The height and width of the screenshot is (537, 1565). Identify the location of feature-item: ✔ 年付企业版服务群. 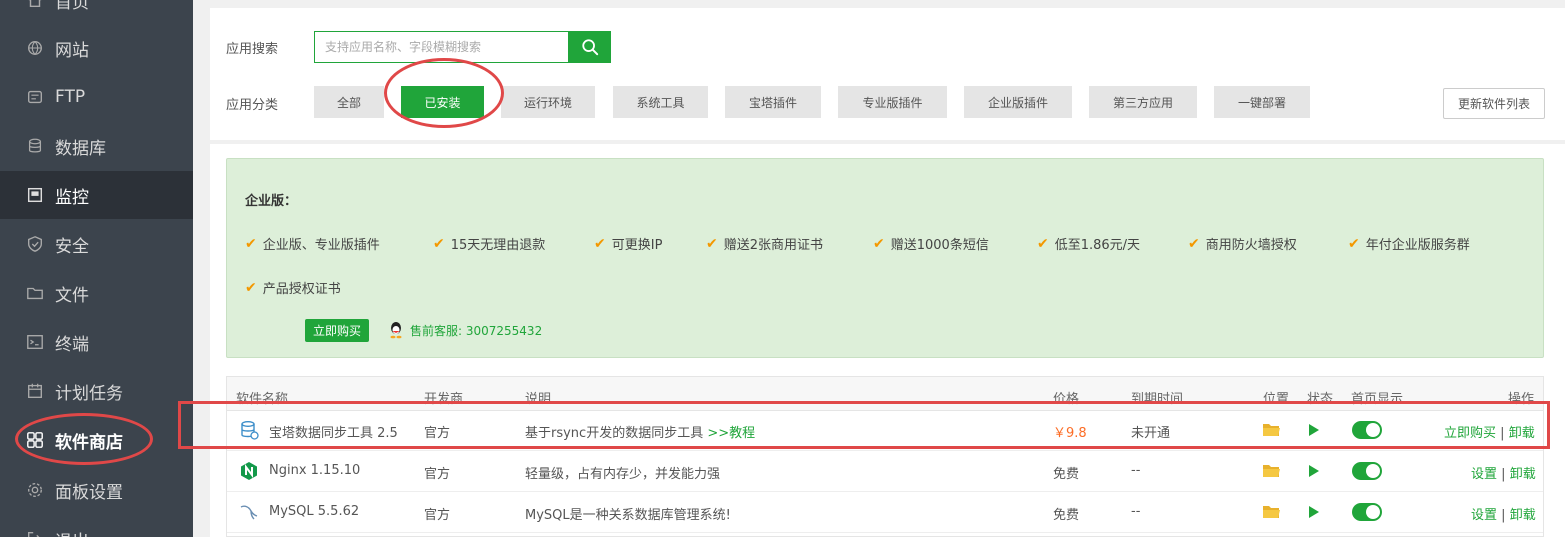
(1409, 244).